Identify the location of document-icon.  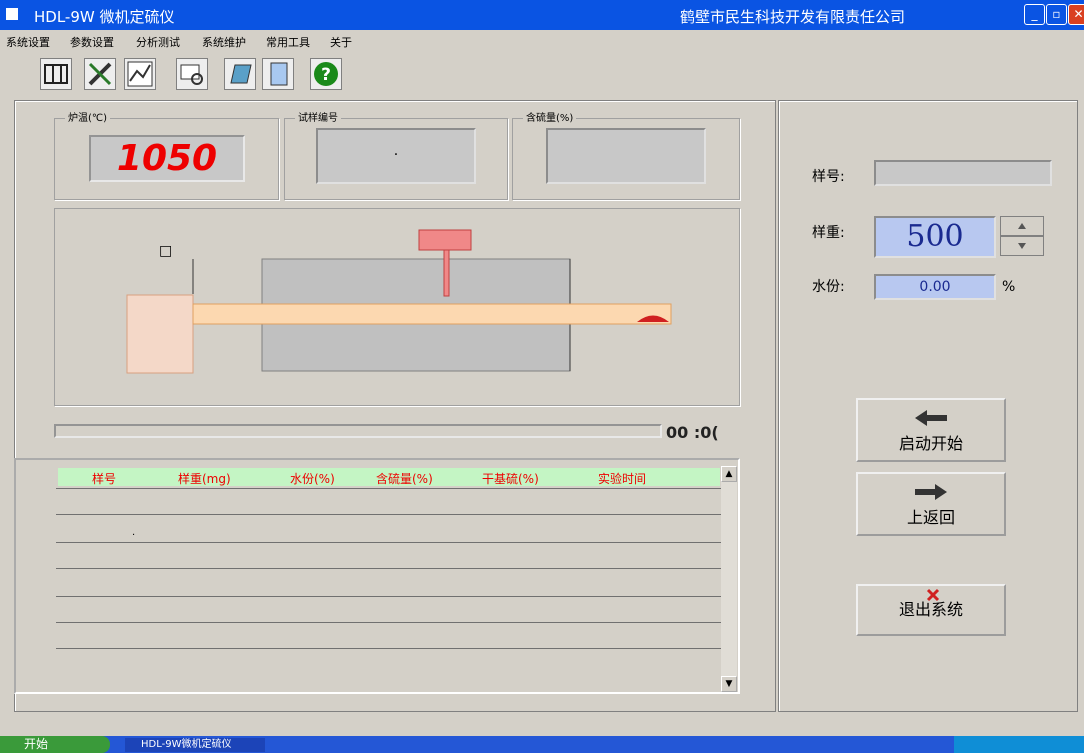
(278, 74).